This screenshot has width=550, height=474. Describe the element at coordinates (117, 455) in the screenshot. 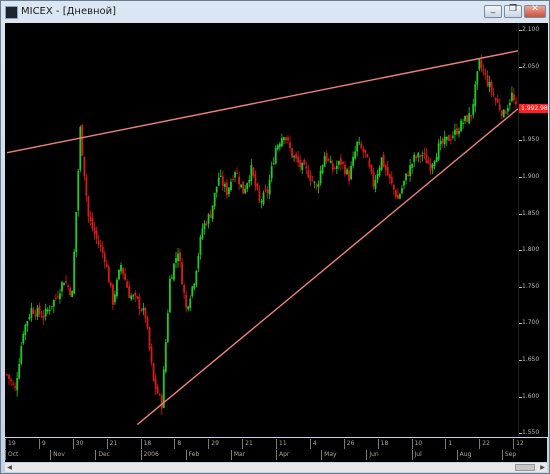

I see `month-label: Dec` at that location.